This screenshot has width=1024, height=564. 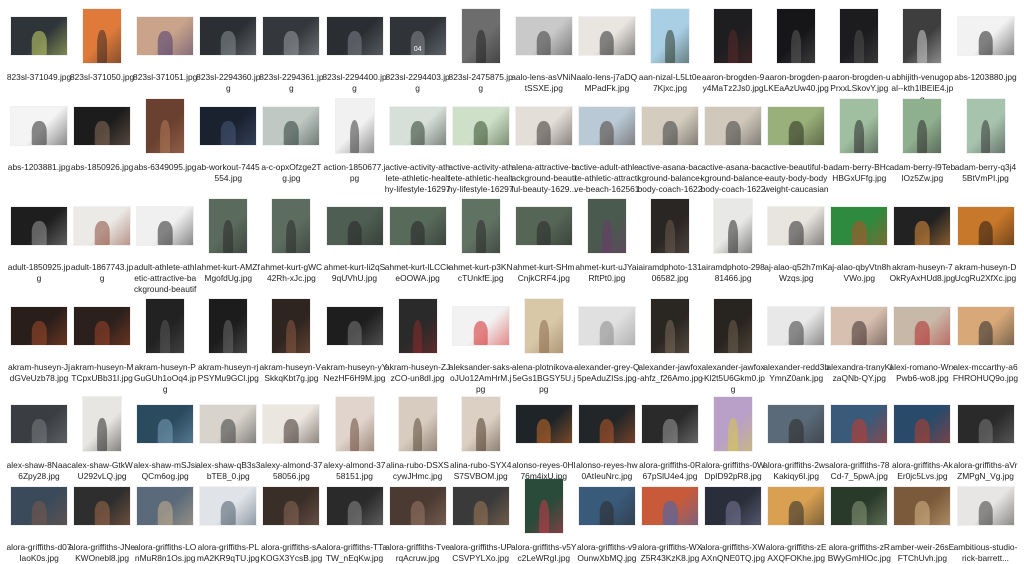 What do you see at coordinates (859, 139) in the screenshot?
I see `file-item: adam-berry-BHcHBGxUFfg.jpg` at bounding box center [859, 139].